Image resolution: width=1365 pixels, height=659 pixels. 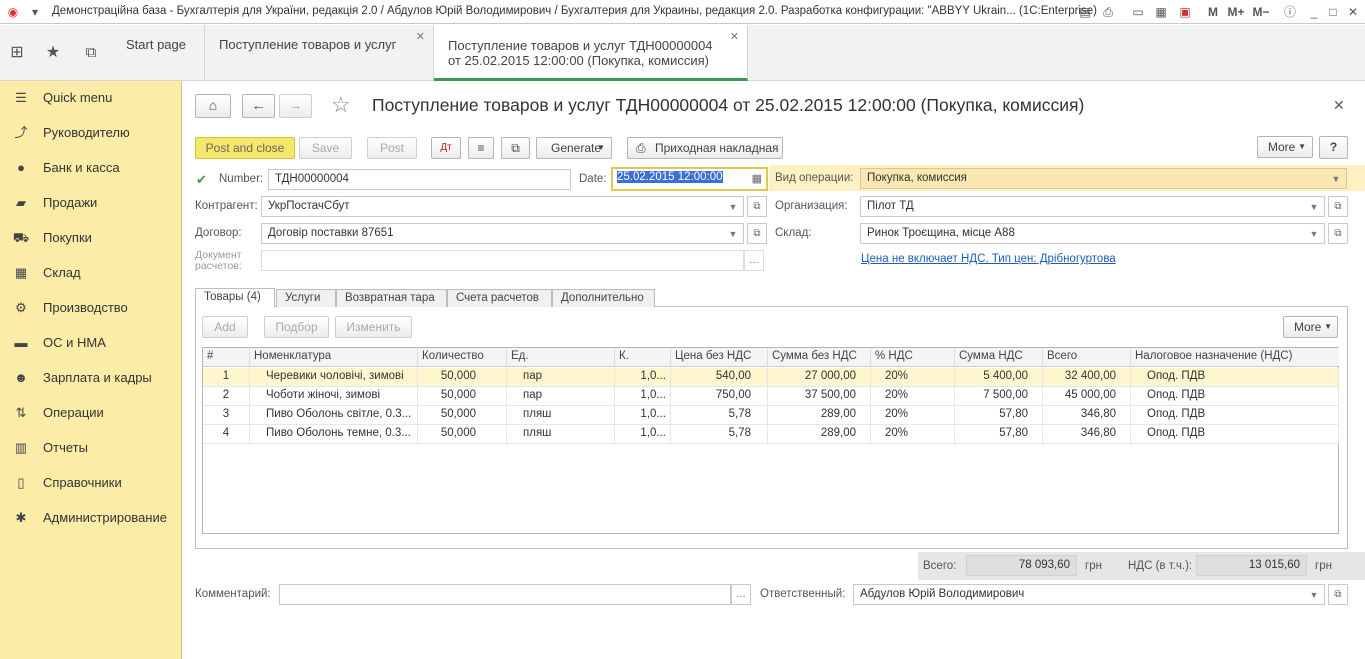 I want to click on counterparty-field: УкрПостачСбут ▼, so click(x=502, y=206).